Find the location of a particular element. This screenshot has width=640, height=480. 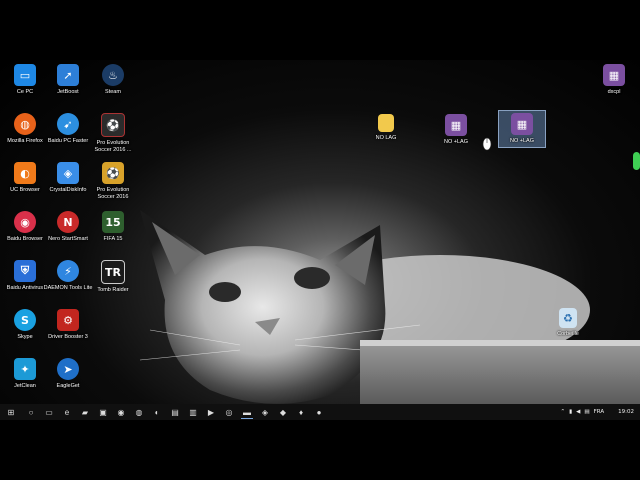

active-app-icon: ▬ is located at coordinates (247, 412).